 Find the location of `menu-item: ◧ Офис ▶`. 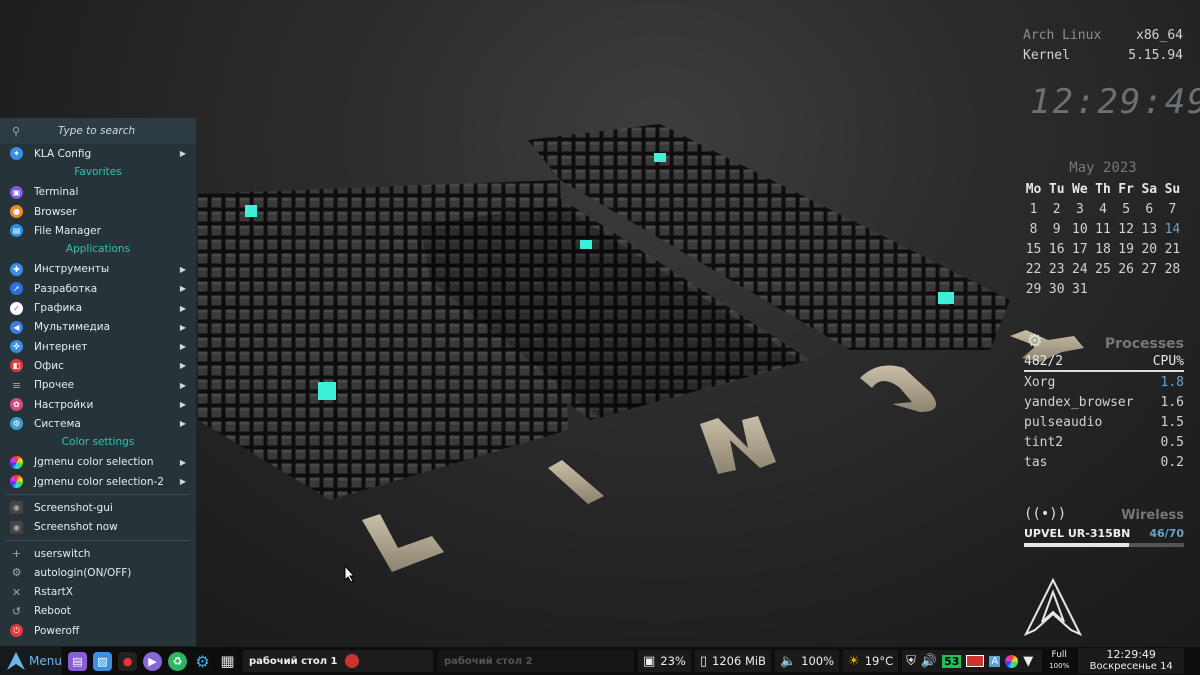

menu-item: ◧ Офис ▶ is located at coordinates (98, 365).